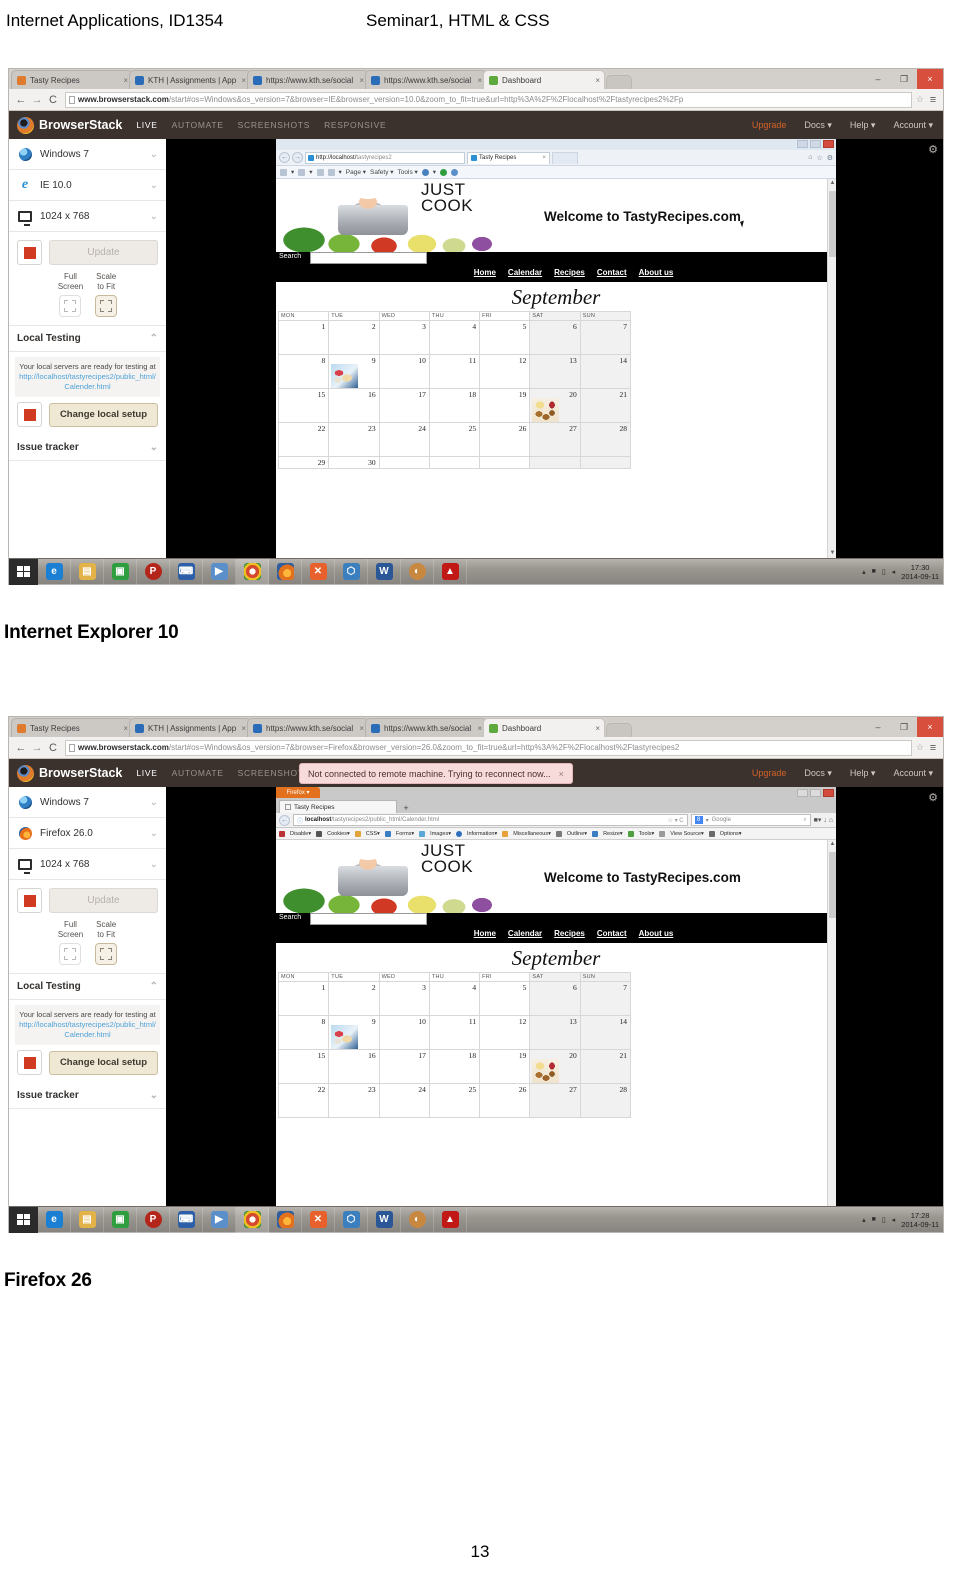 This screenshot has height=1584, width=960. I want to click on network-icon: ■, so click(874, 571).